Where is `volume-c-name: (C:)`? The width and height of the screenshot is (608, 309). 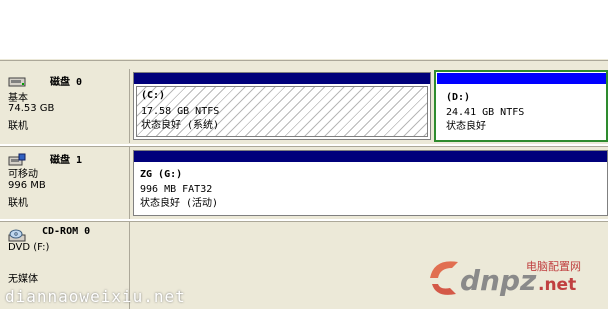
volume-c-name: (C:) is located at coordinates (153, 95).